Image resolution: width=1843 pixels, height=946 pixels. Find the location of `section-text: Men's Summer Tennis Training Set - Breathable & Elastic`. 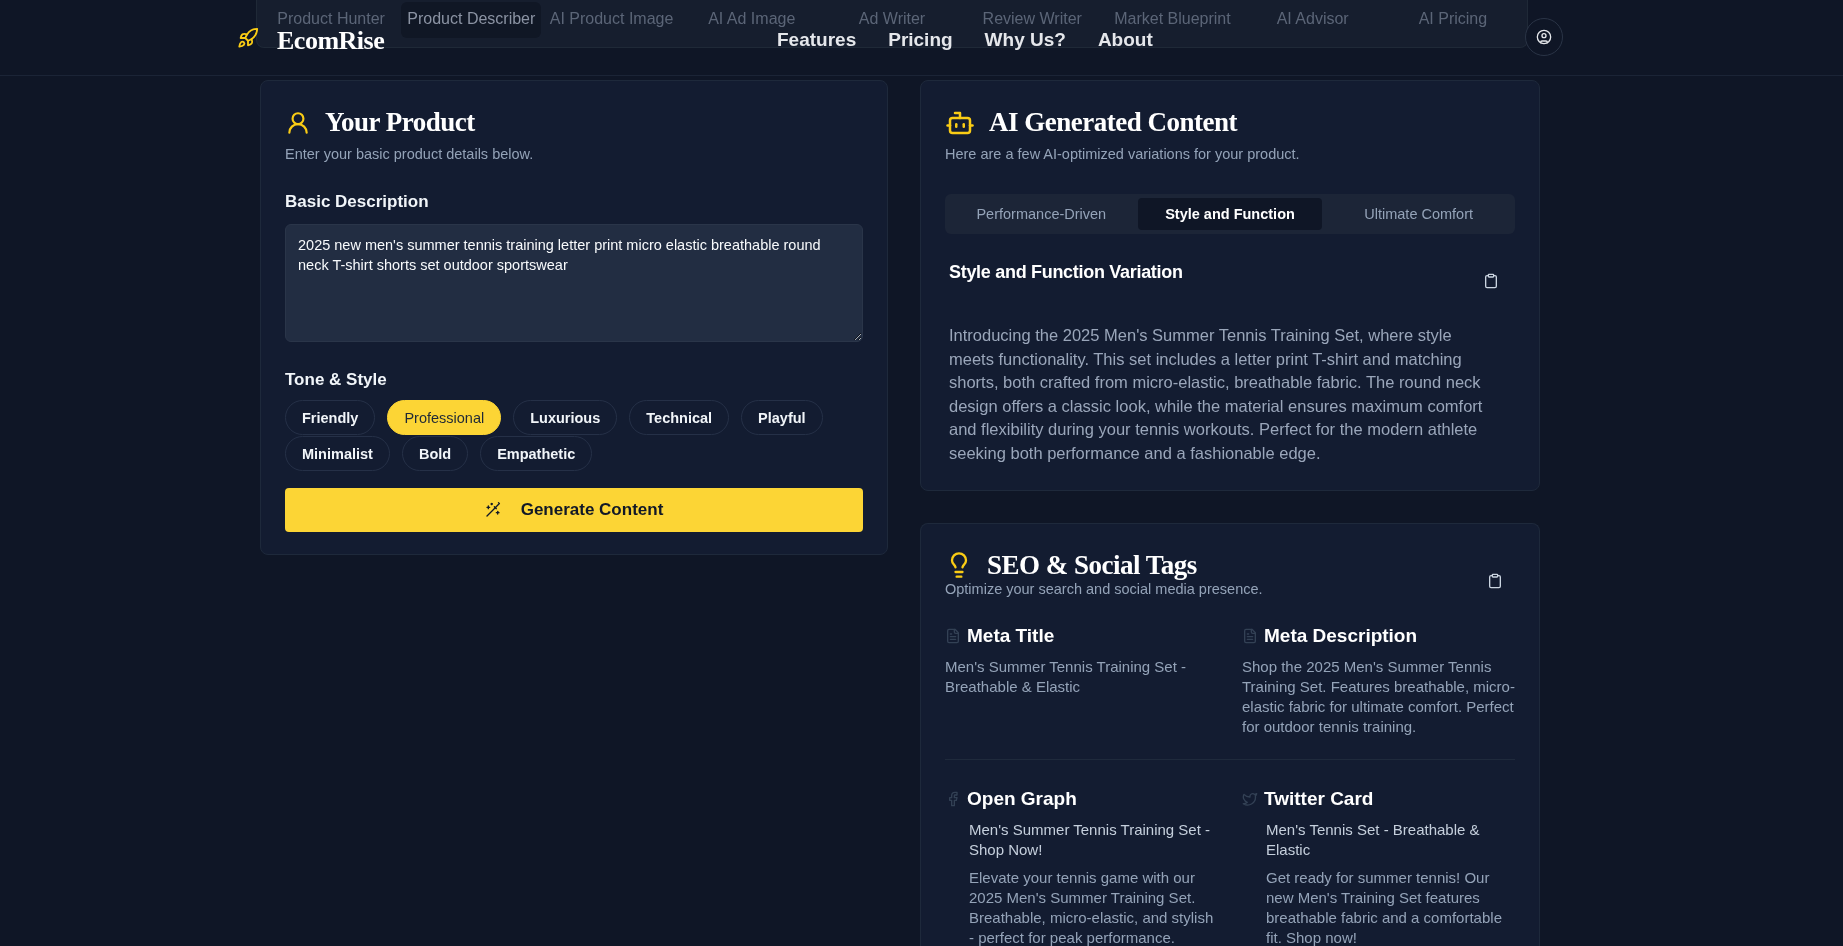

section-text: Men's Summer Tennis Training Set - Breathable & Elastic is located at coordinates (1066, 676).